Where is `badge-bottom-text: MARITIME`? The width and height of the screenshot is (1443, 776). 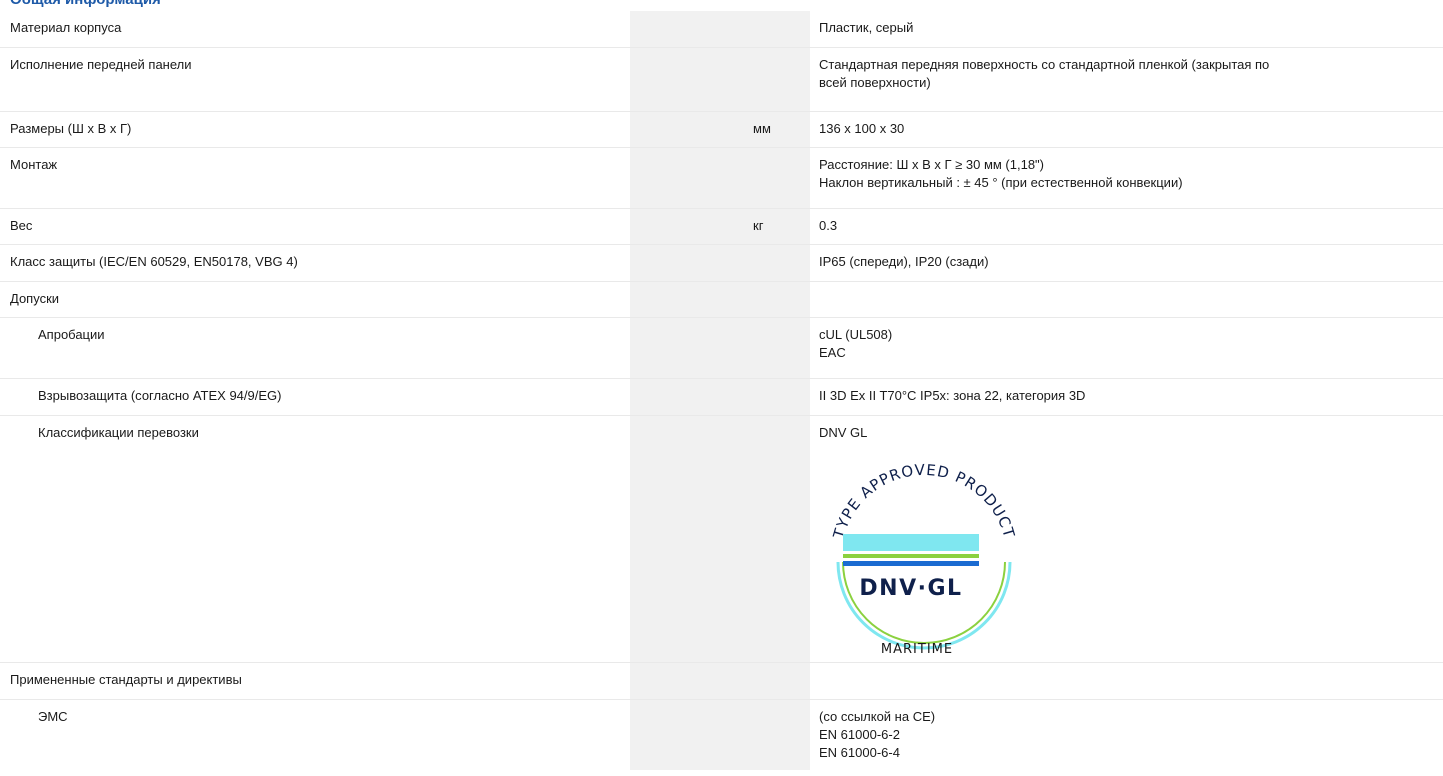 badge-bottom-text: MARITIME is located at coordinates (917, 649).